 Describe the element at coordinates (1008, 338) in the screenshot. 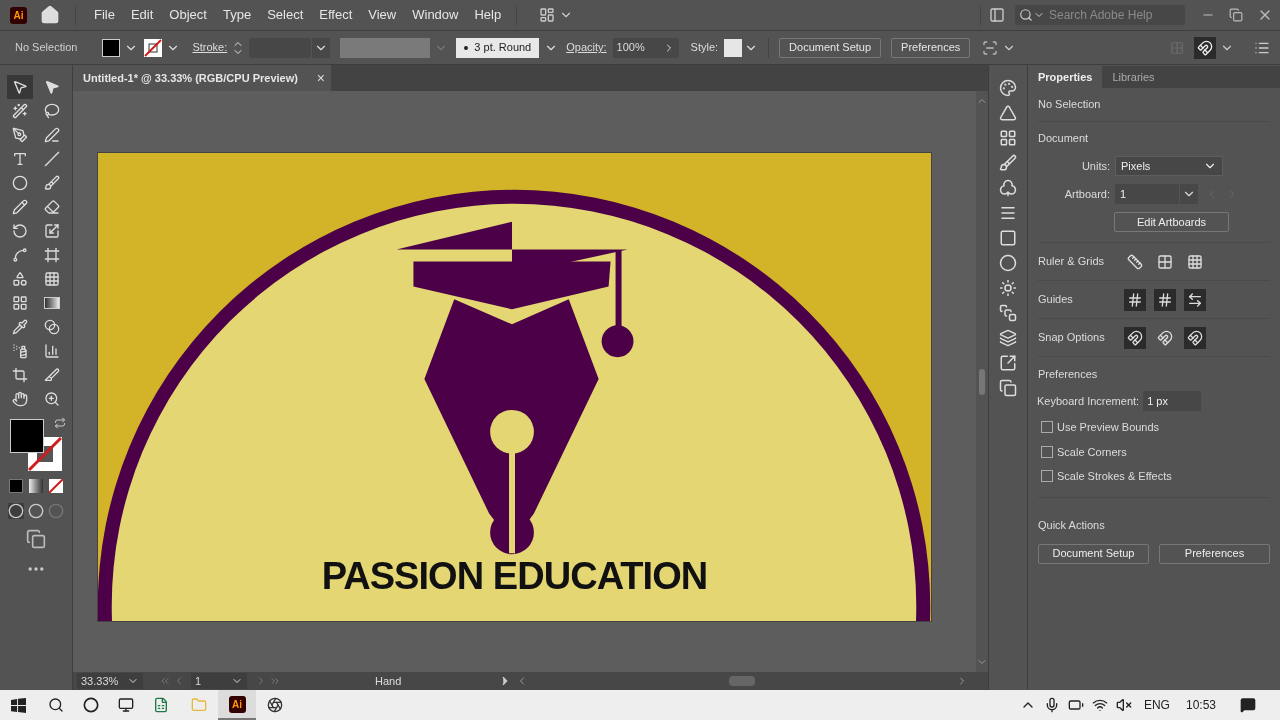

I see `layers-icon` at that location.